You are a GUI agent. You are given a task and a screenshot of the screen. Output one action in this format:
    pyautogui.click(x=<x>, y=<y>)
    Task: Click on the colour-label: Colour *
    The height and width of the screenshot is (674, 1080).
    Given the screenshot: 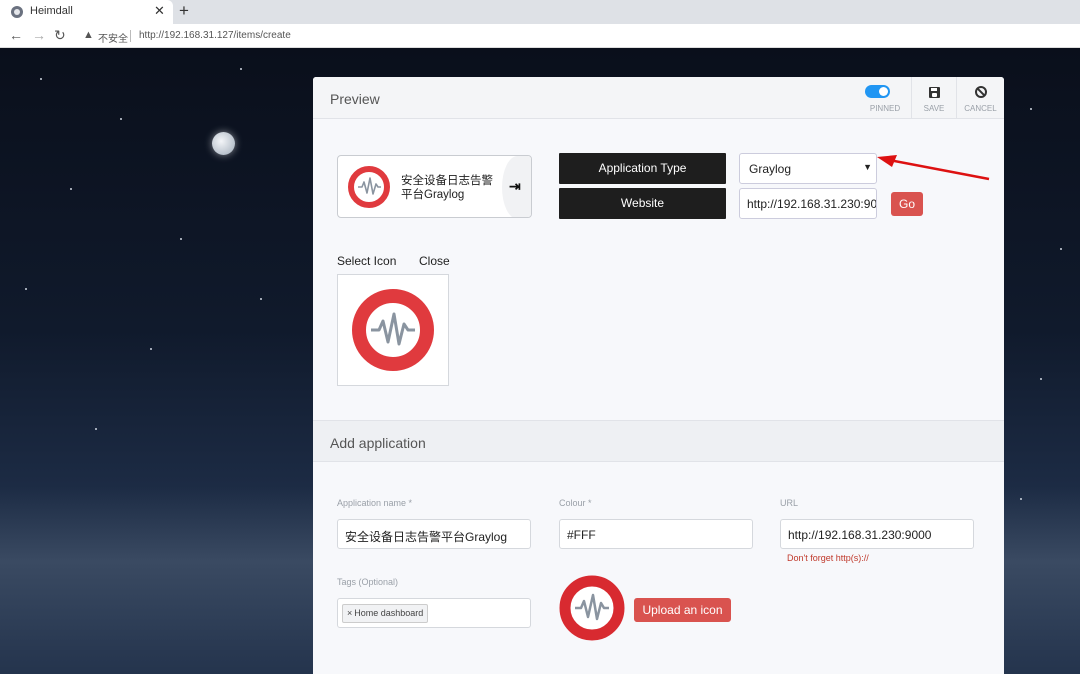 What is the action you would take?
    pyautogui.click(x=575, y=503)
    